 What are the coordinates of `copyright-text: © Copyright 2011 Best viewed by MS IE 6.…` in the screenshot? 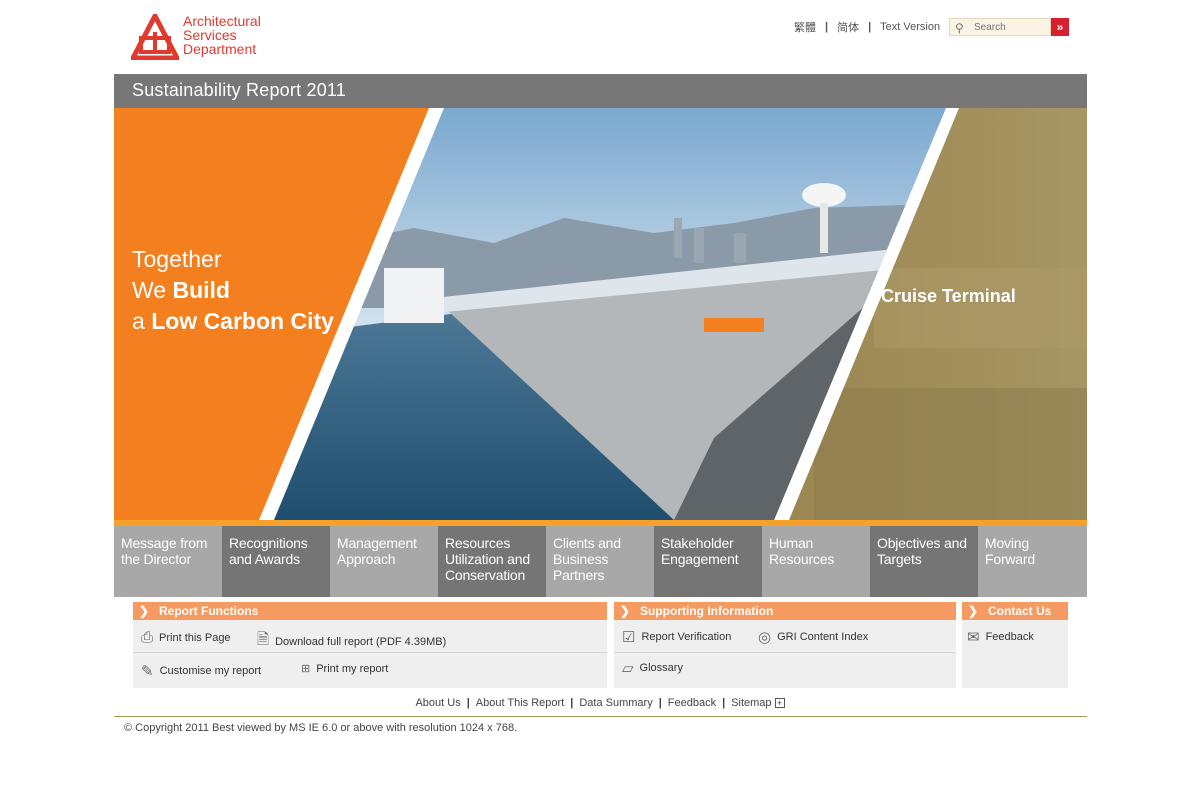 It's located at (321, 728).